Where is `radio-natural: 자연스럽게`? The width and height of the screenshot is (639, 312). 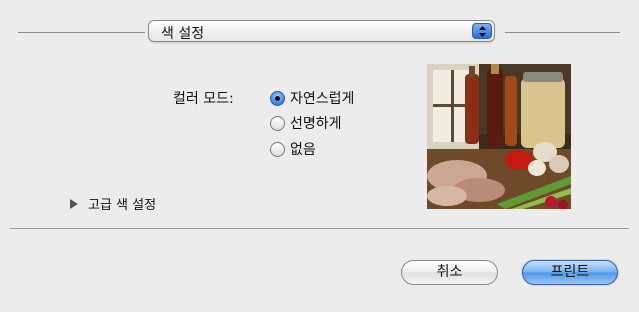
radio-natural: 자연스럽게 is located at coordinates (312, 98).